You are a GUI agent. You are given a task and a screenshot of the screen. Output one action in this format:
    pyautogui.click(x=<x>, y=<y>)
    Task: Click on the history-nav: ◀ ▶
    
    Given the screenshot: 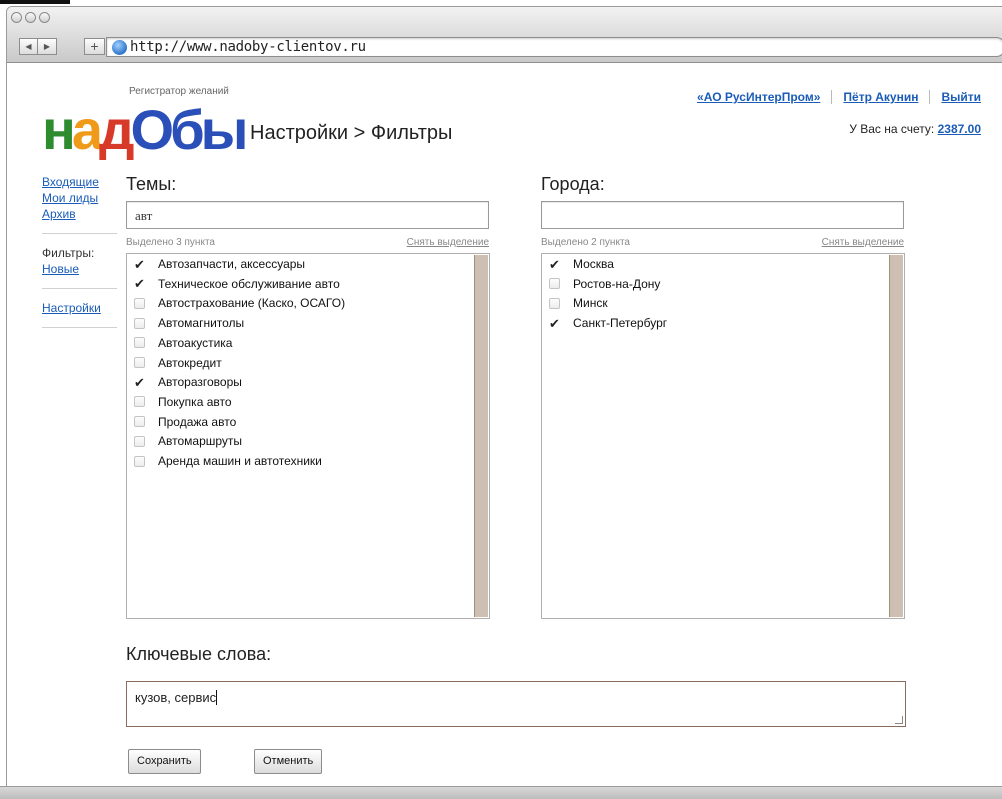 What is the action you would take?
    pyautogui.click(x=38, y=46)
    